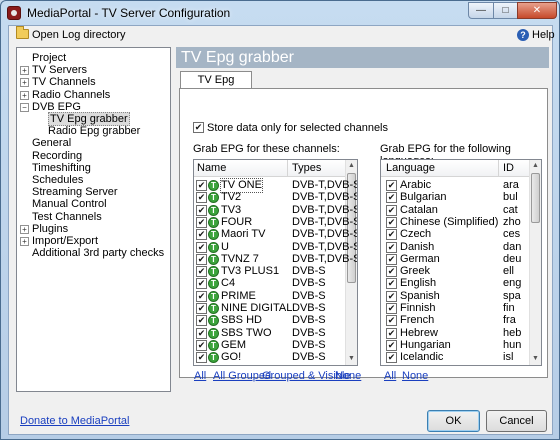 Image resolution: width=560 pixels, height=440 pixels. Describe the element at coordinates (89, 119) in the screenshot. I see `tree-item: TV Epg grabber` at that location.